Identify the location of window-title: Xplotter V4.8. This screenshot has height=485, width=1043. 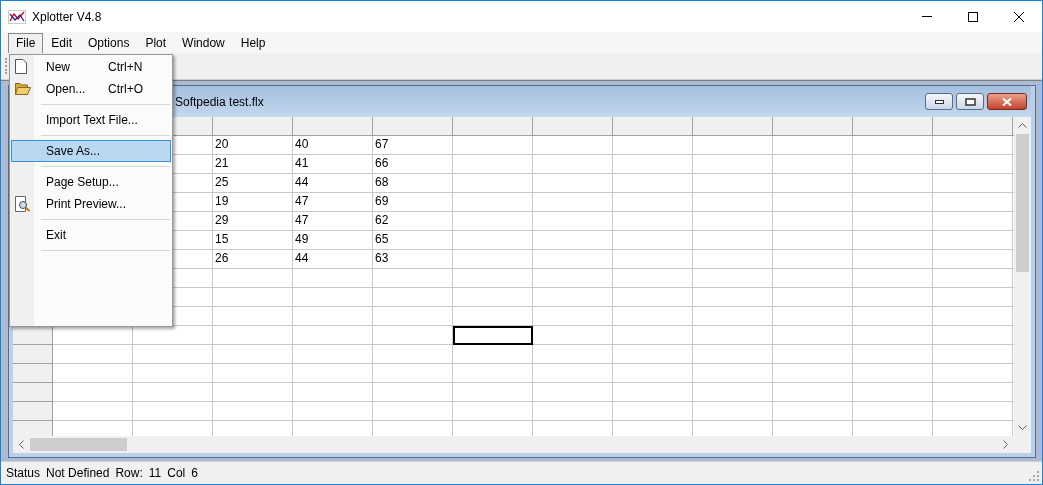
(67, 17).